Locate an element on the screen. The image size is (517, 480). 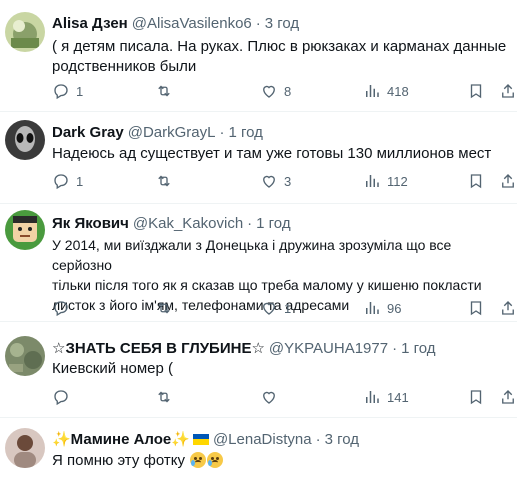
tweet-text-line: родственников были is located at coordinates (124, 66).